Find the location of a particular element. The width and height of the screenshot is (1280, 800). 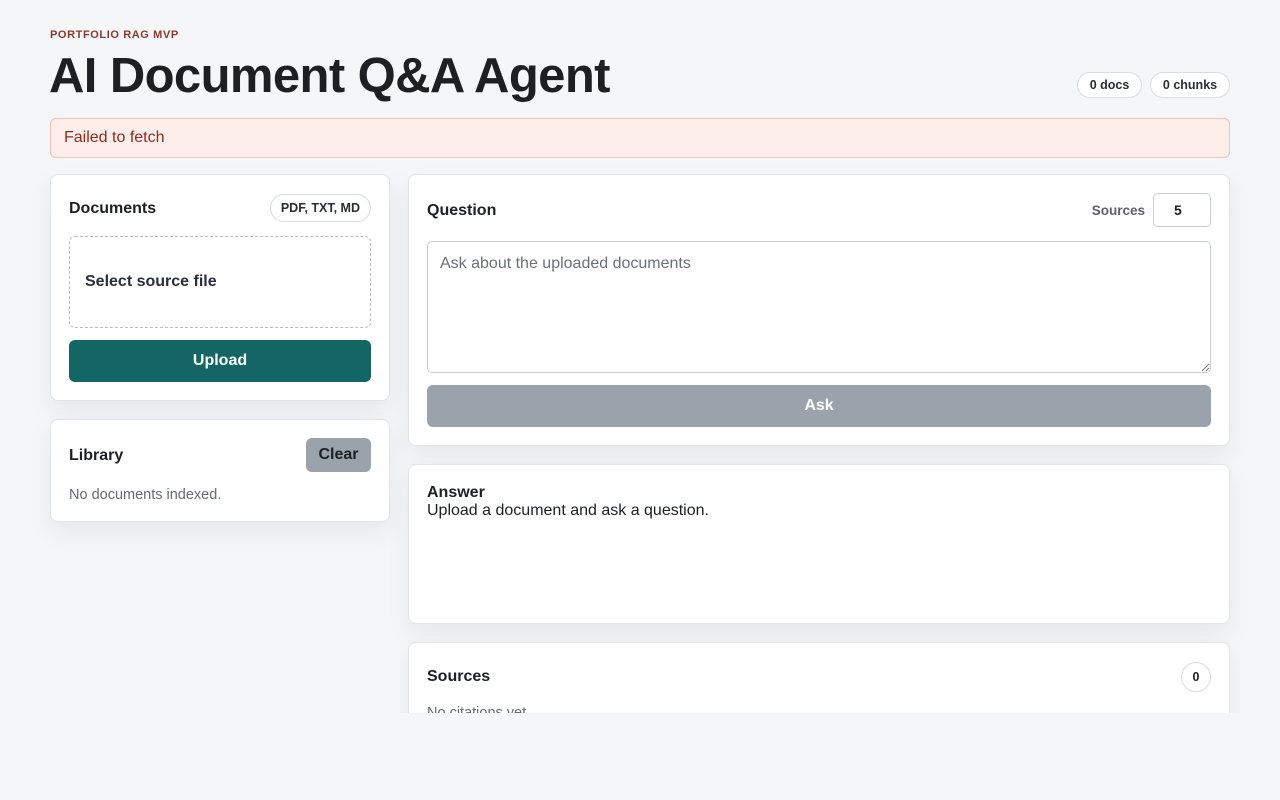

answer-title: Answer is located at coordinates (456, 492).